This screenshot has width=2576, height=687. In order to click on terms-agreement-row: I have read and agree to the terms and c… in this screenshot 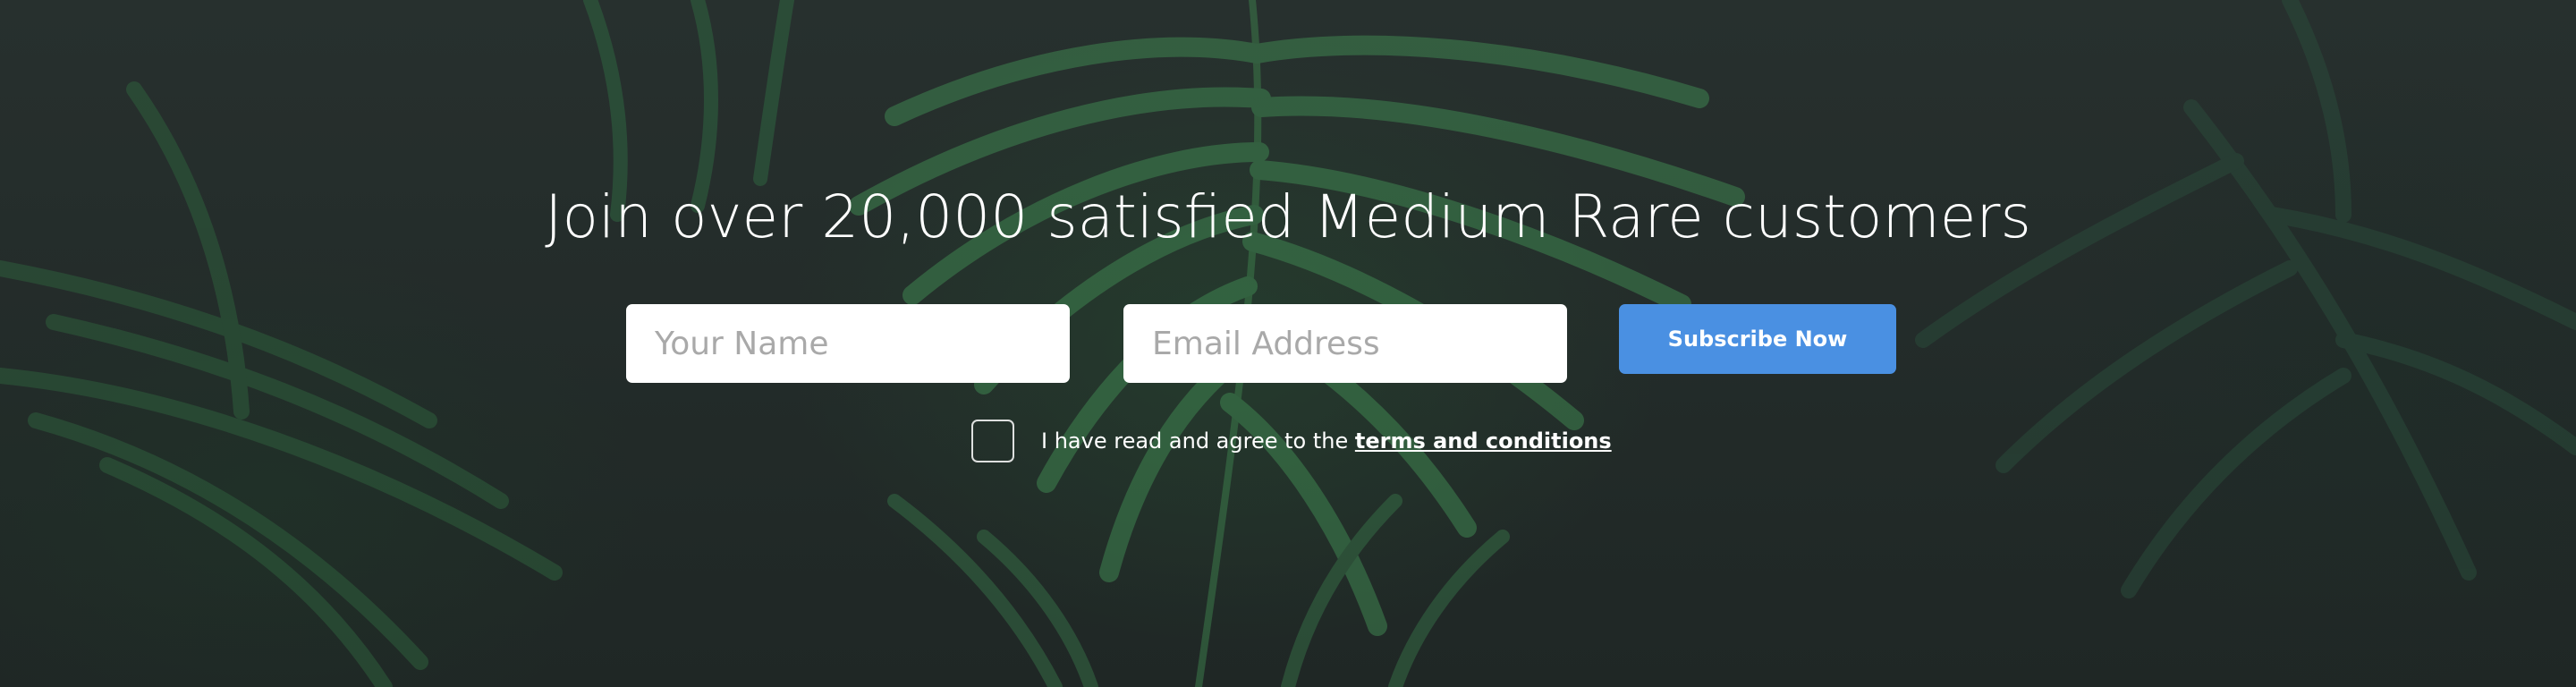, I will do `click(1291, 441)`.